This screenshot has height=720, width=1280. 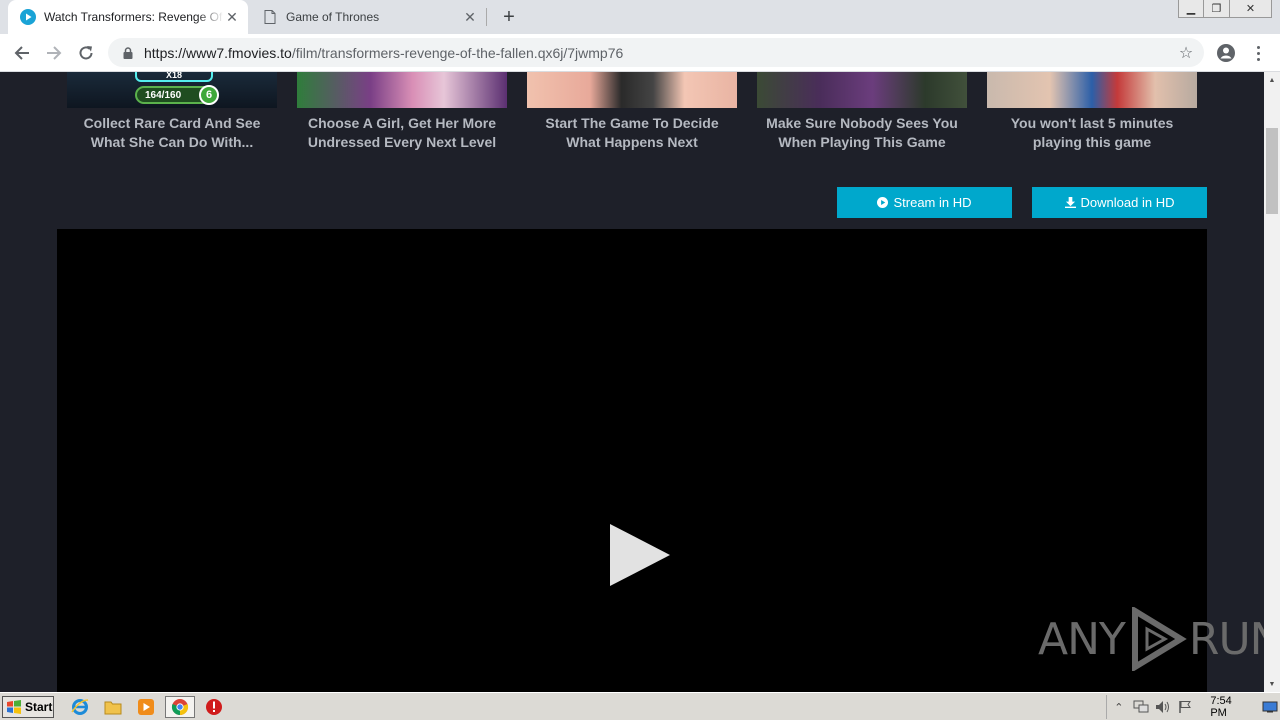 What do you see at coordinates (932, 202) in the screenshot?
I see `stream-label: Stream in HD` at bounding box center [932, 202].